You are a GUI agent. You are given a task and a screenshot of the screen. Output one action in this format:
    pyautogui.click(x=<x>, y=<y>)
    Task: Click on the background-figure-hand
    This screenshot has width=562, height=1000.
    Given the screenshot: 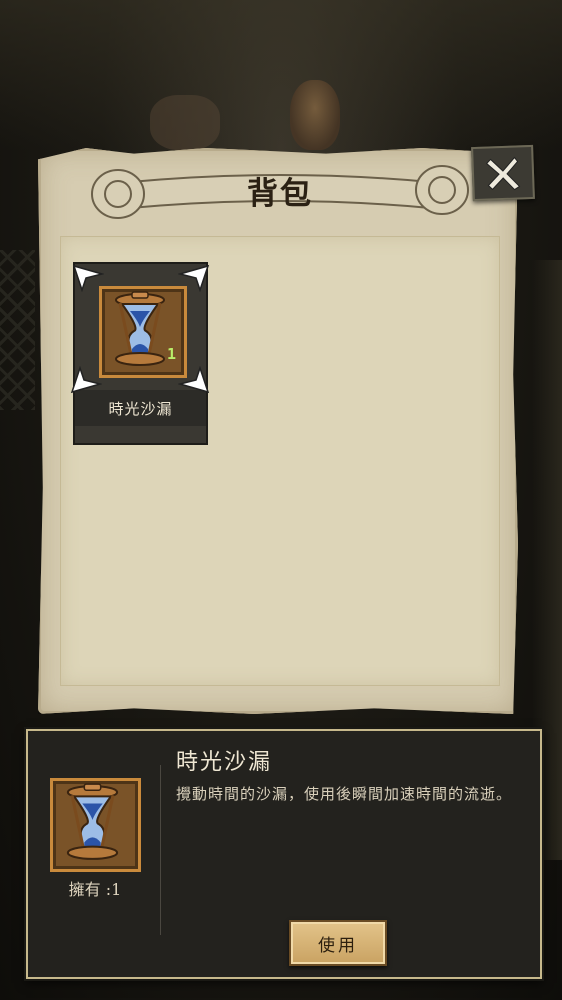 What is the action you would take?
    pyautogui.click(x=185, y=122)
    